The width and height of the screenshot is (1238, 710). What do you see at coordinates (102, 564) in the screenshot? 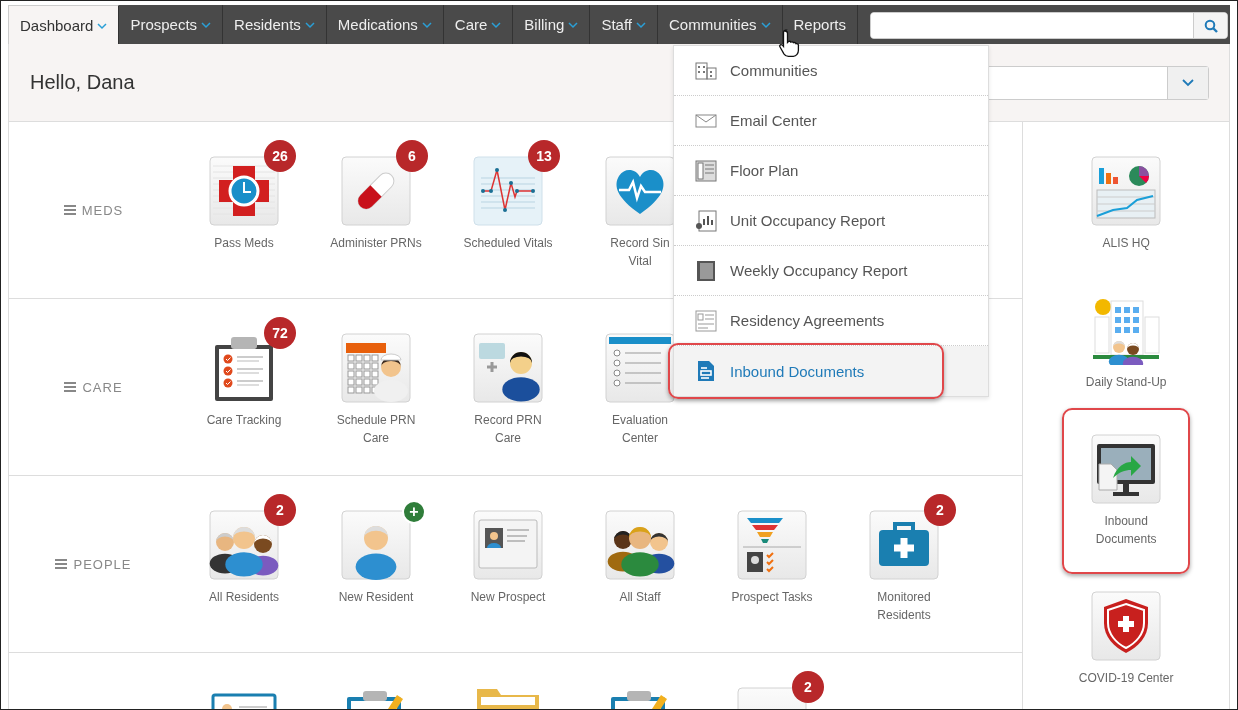
I see `section-label: PEOPLE` at bounding box center [102, 564].